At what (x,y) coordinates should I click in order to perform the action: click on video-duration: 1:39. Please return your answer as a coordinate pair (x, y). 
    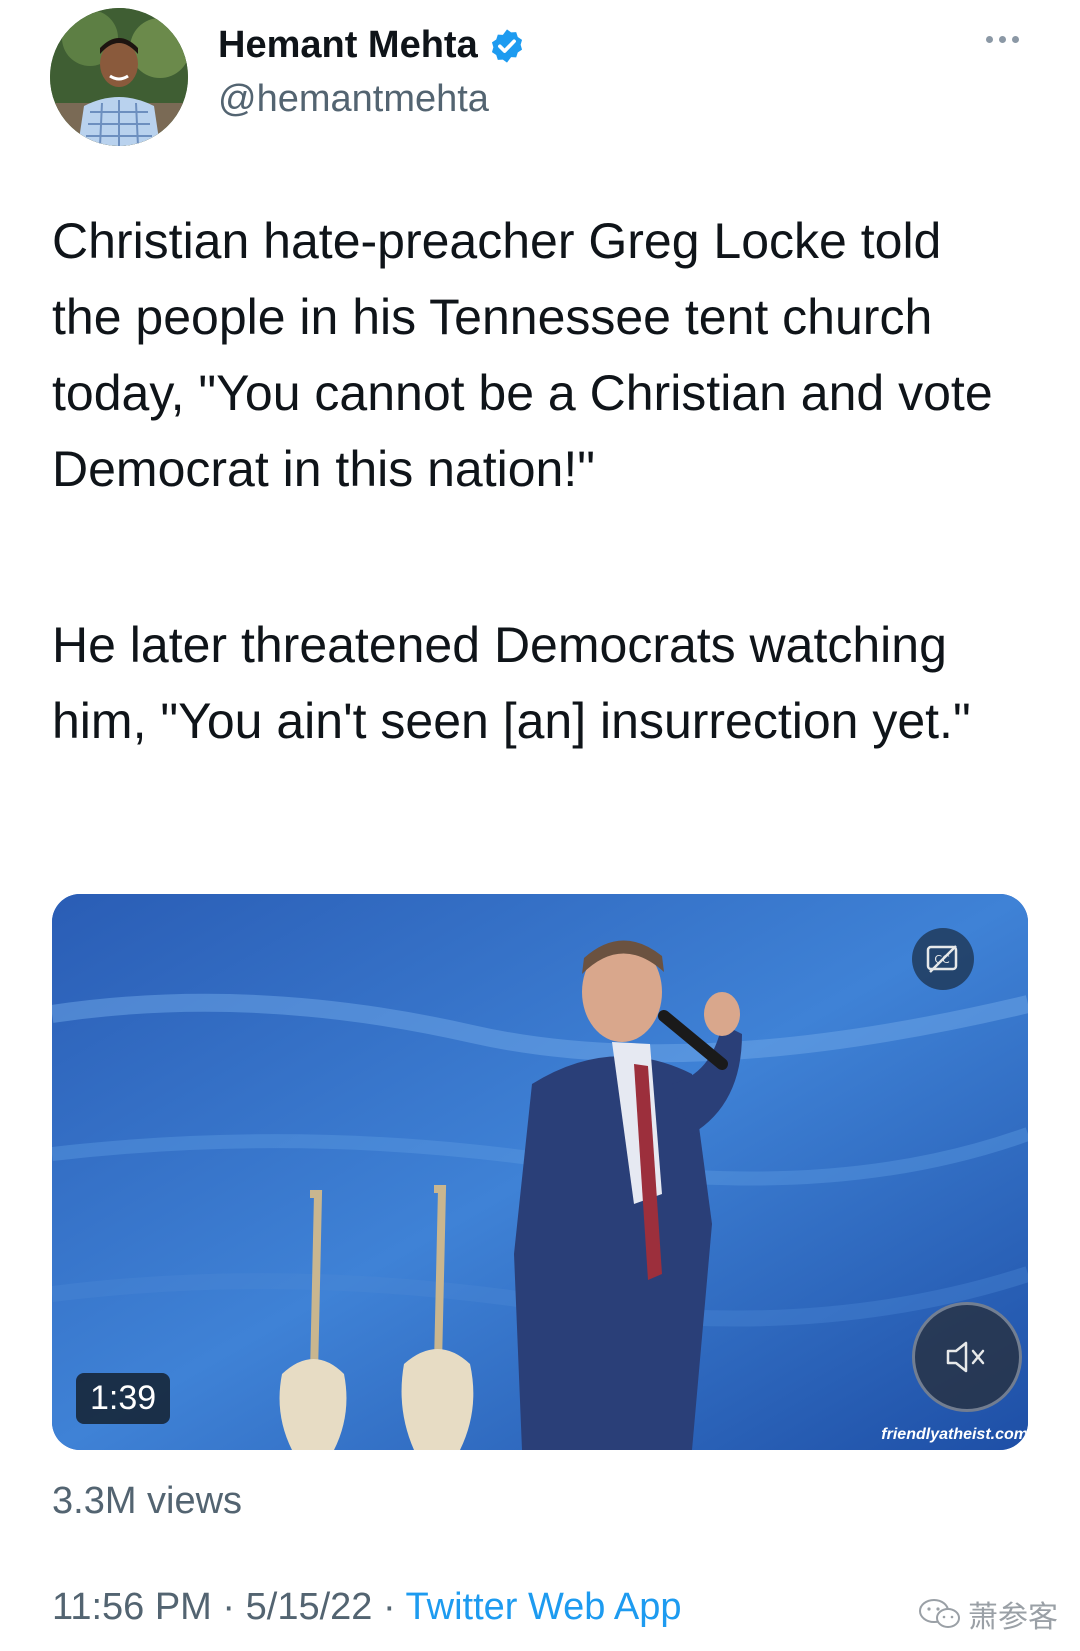
    Looking at the image, I should click on (123, 1398).